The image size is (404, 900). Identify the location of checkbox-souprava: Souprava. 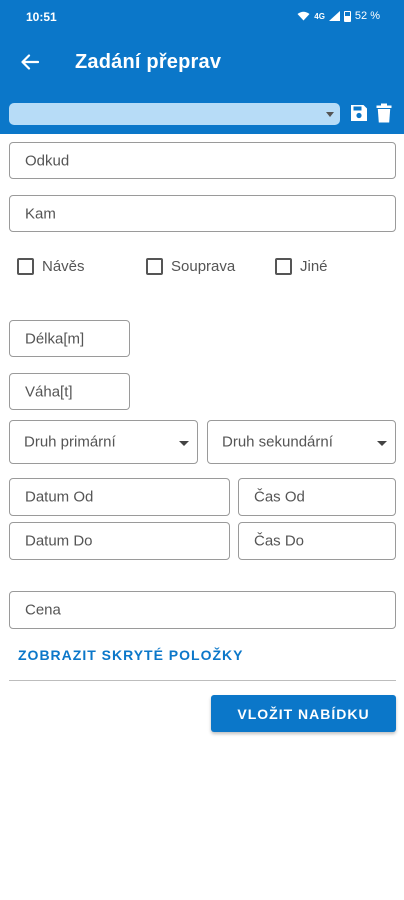
(190, 266).